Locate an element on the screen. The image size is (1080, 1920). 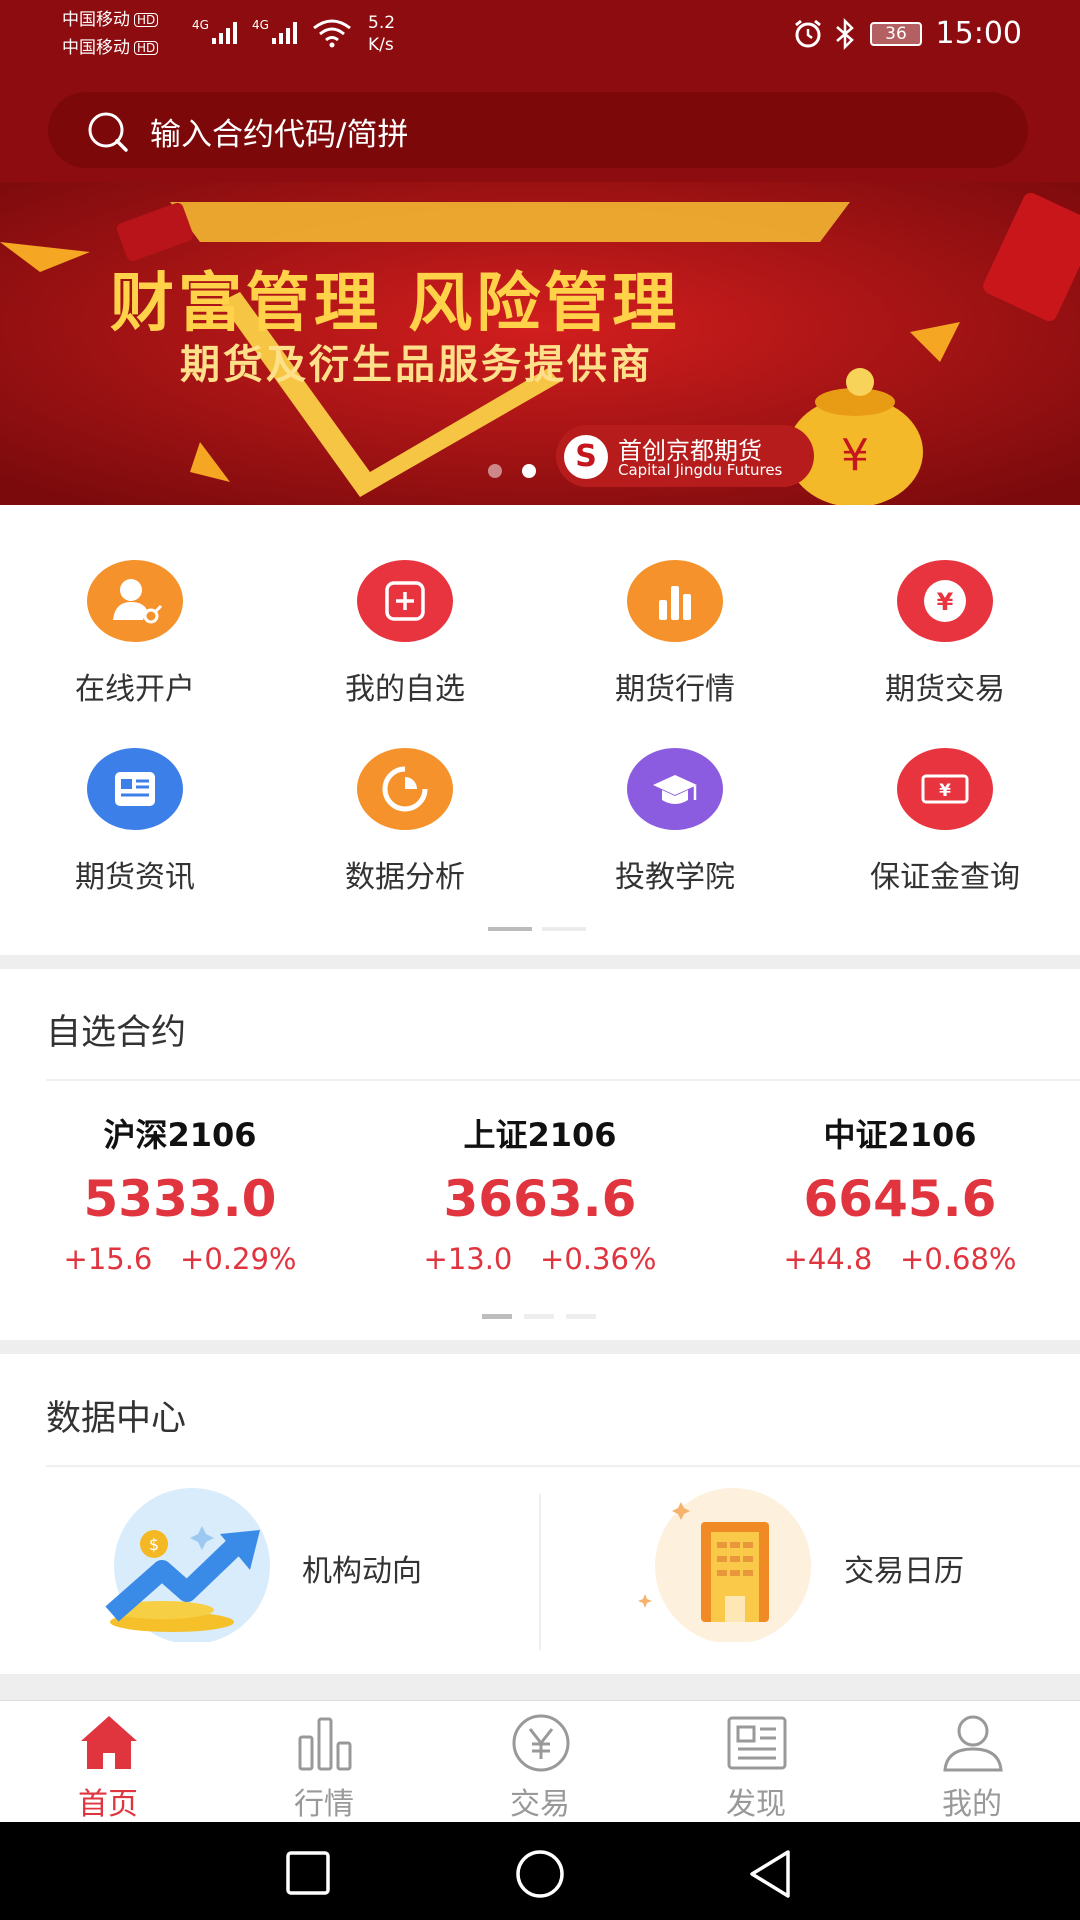
menu-label: 在线开户 is located at coordinates (135, 689).